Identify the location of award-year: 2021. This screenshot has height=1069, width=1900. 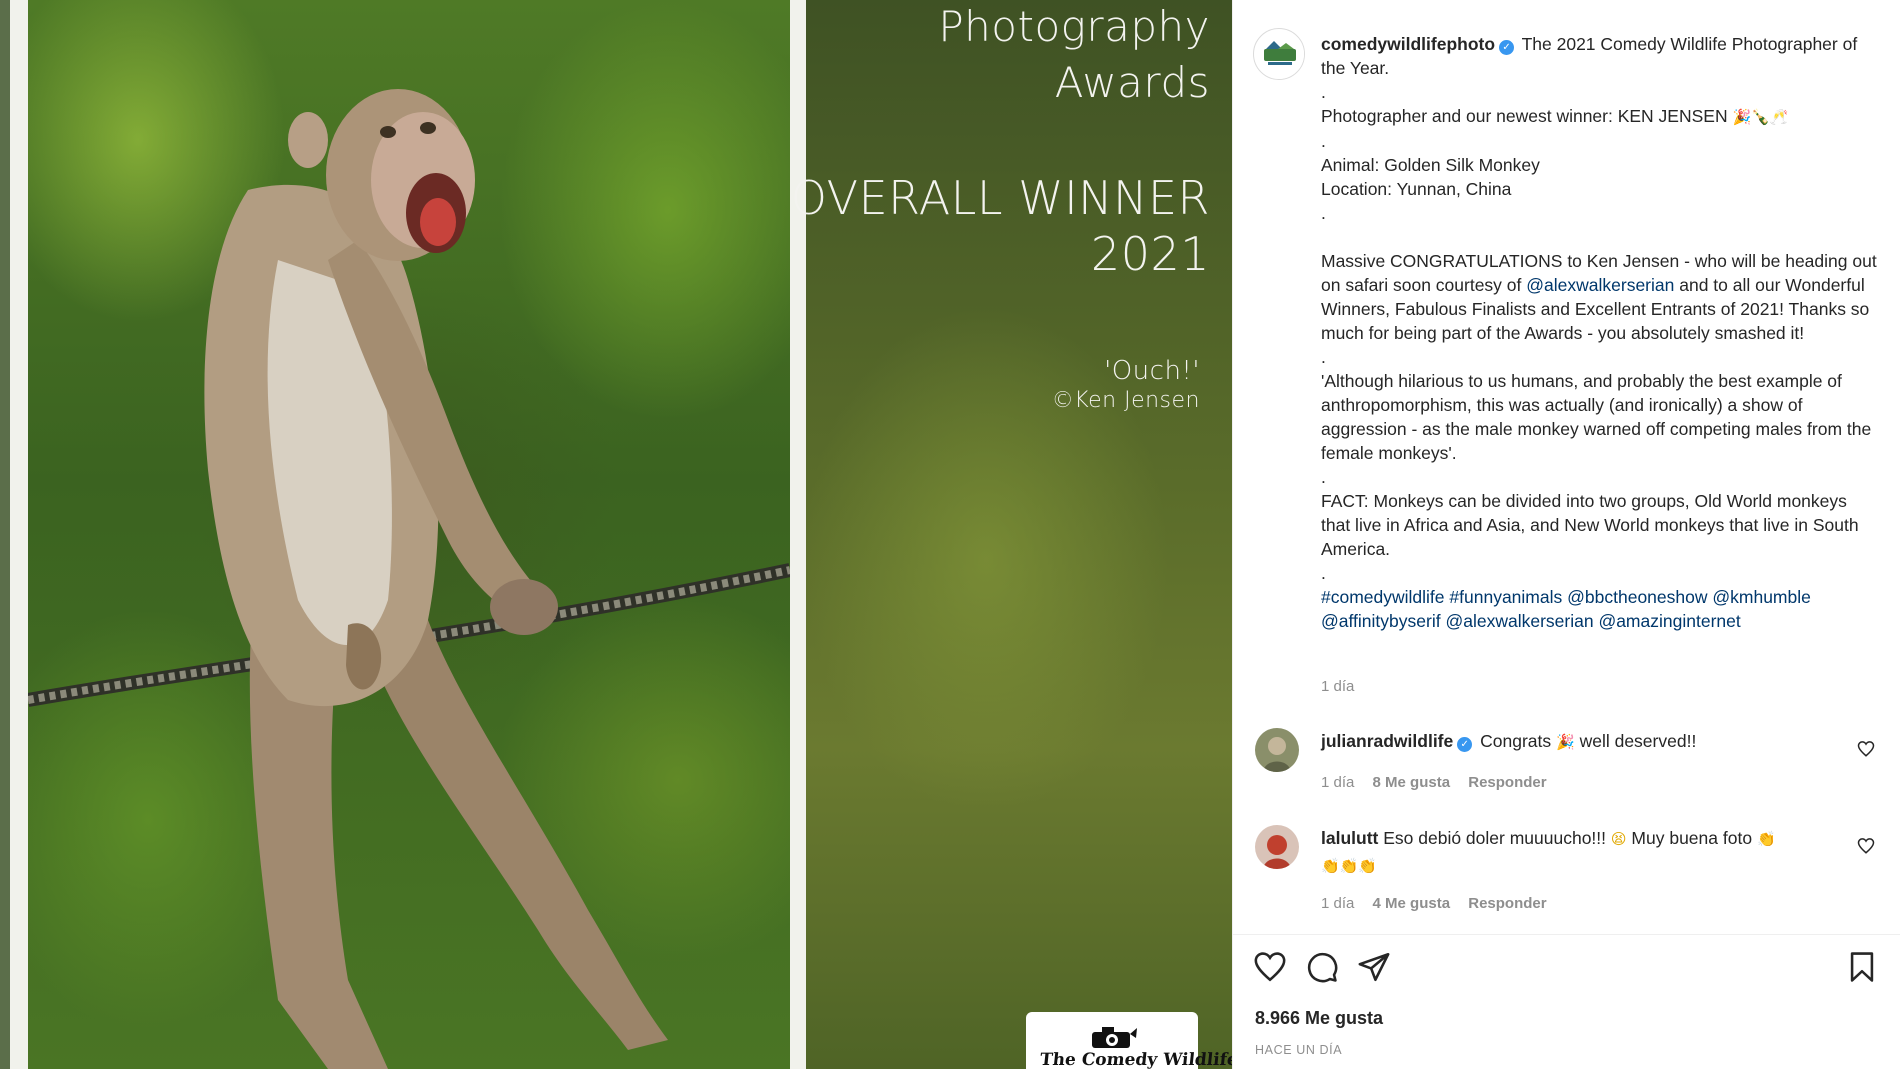
(1150, 254).